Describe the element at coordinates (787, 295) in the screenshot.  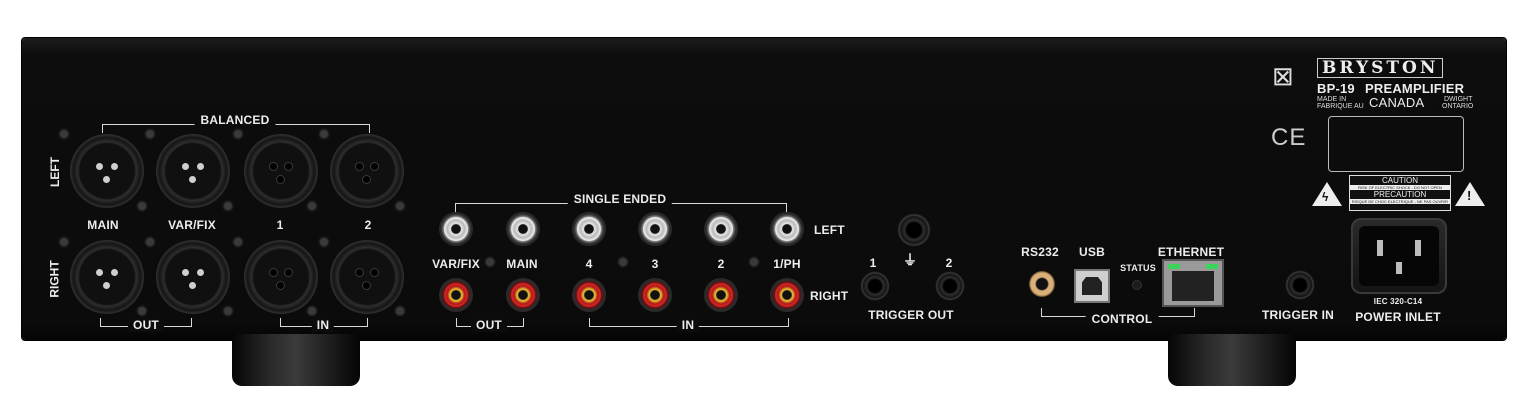
I see `rca-right-in-1ph` at that location.